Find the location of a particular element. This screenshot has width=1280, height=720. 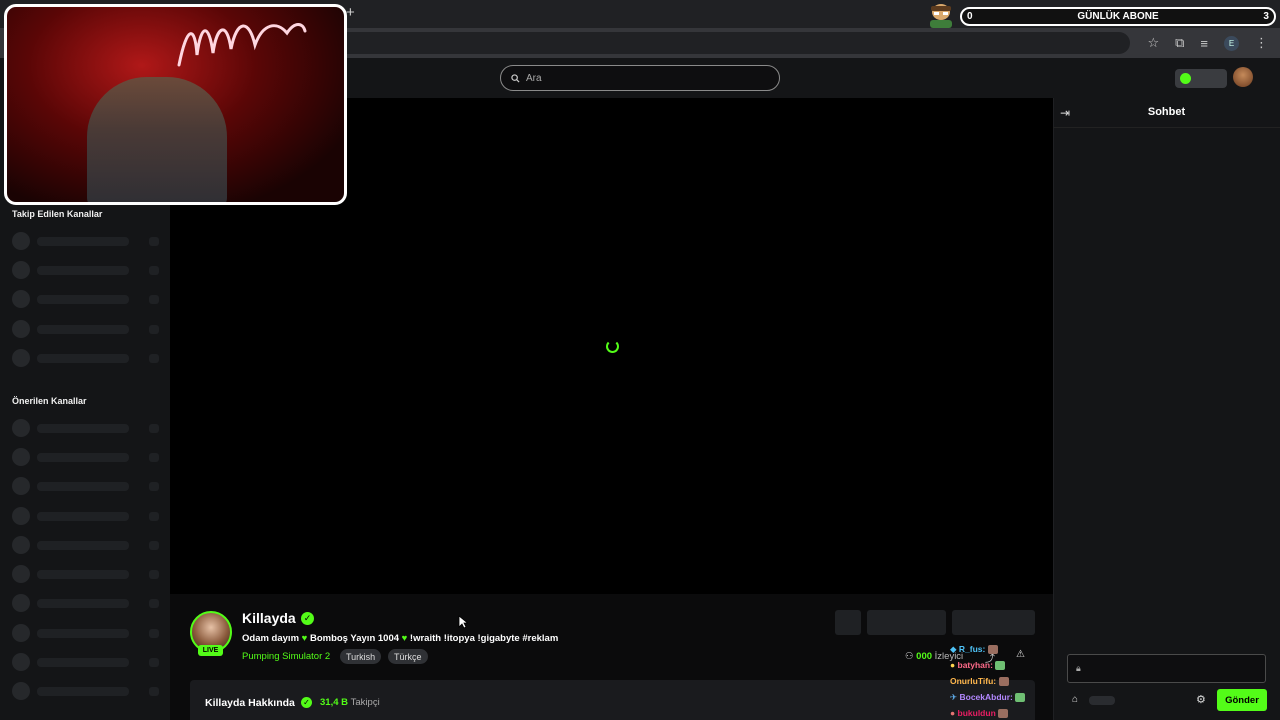

overlay-chat-line: ● batyhan: is located at coordinates (995, 665).